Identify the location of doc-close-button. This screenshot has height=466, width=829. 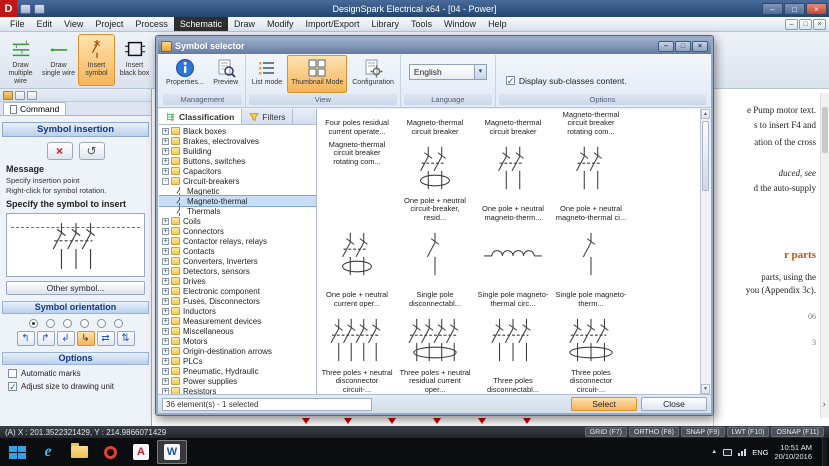
(819, 24).